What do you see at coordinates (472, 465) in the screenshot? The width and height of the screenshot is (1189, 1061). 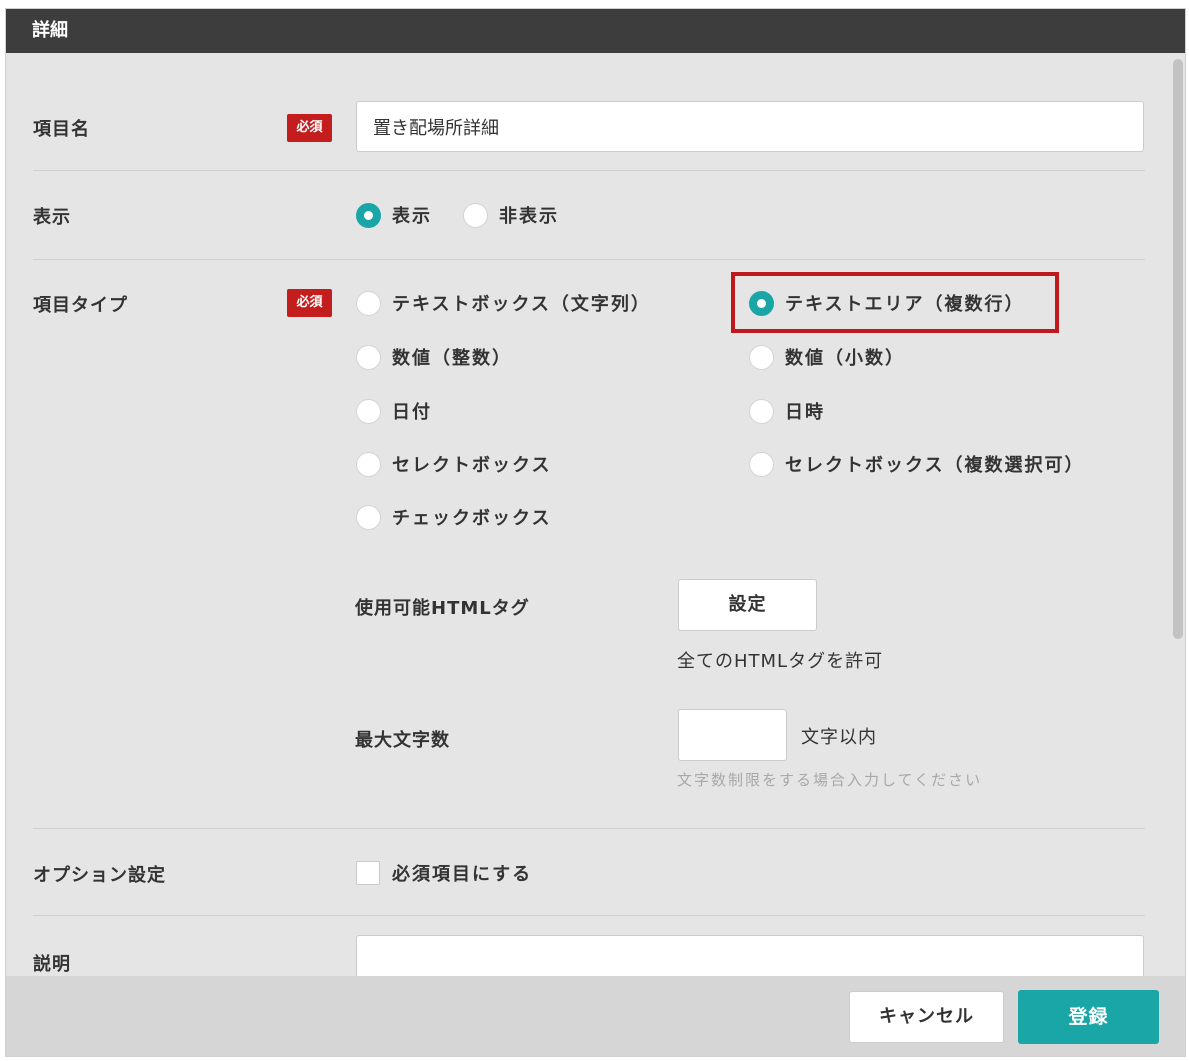 I see `radio-label: セレクトボックス` at bounding box center [472, 465].